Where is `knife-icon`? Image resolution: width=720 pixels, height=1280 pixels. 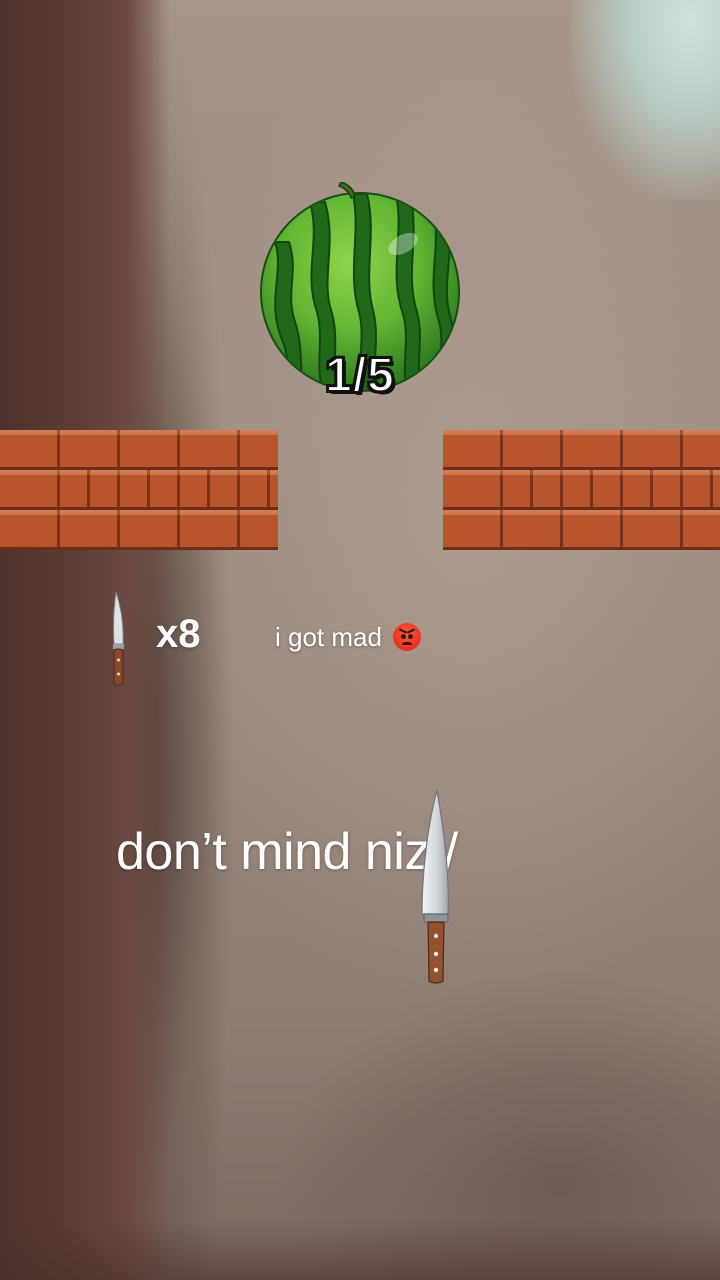
knife-icon is located at coordinates (118, 639).